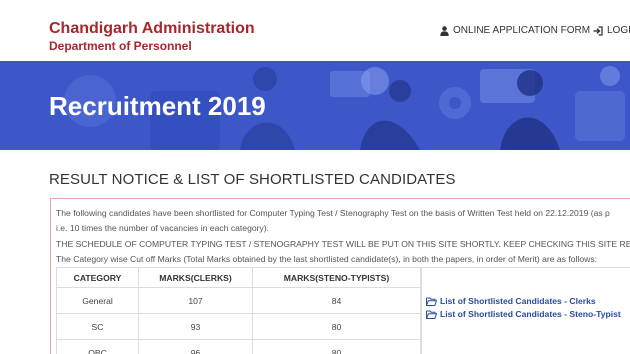 Image resolution: width=630 pixels, height=354 pixels. I want to click on table-row: General 107 84, so click(238, 300).